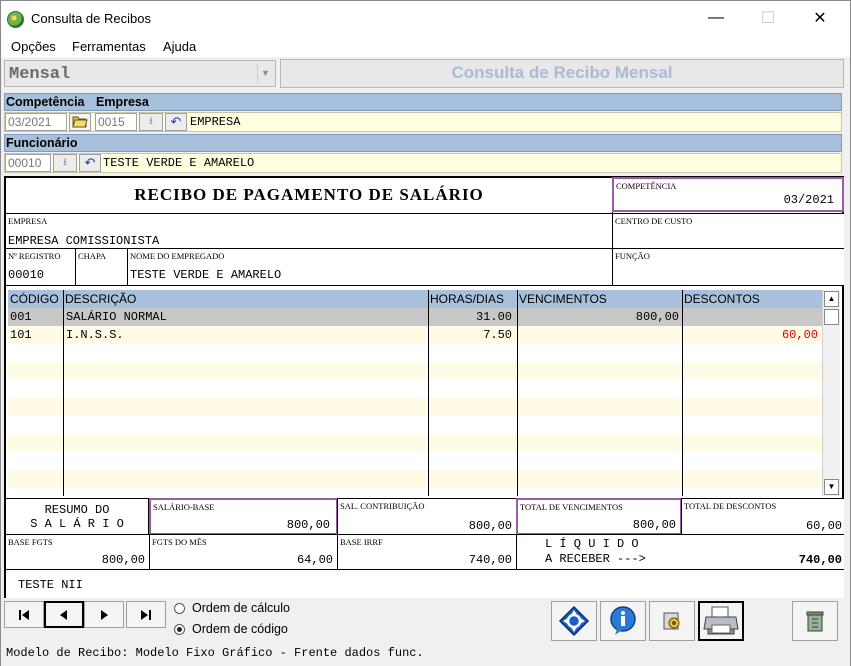 This screenshot has height=666, width=851. What do you see at coordinates (427, 516) in the screenshot?
I see `sal-contribuicao-cell: SAL. CONTRIBUIÇÃO 800,00` at bounding box center [427, 516].